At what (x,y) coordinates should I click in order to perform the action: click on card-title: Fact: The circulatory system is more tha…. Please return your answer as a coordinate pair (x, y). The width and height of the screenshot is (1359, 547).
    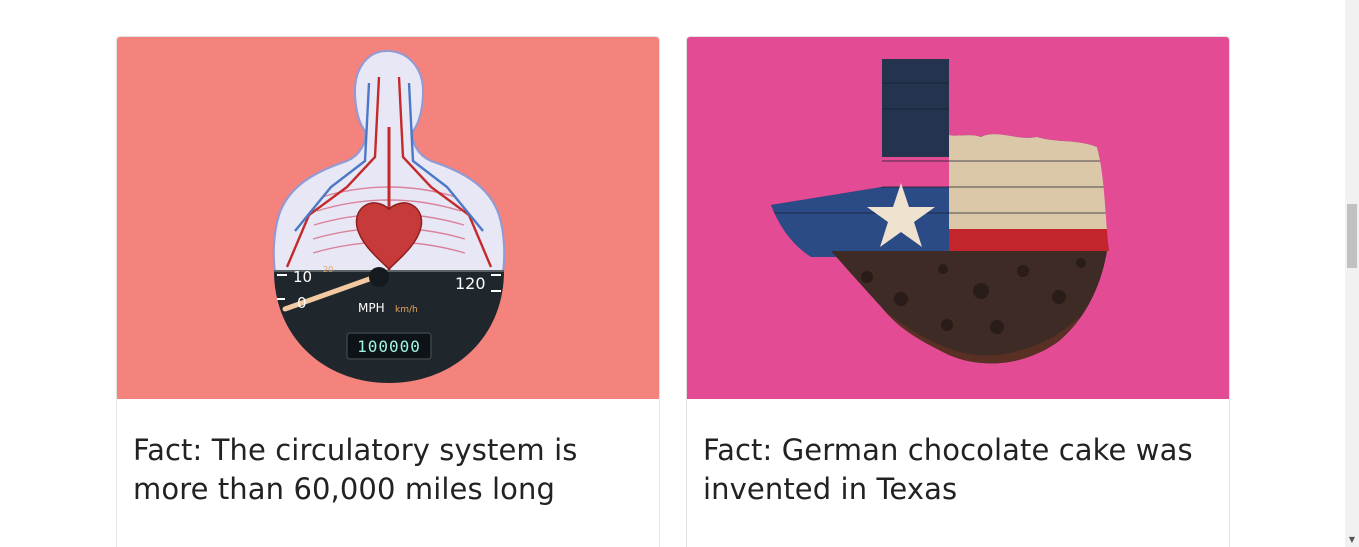
    Looking at the image, I should click on (388, 470).